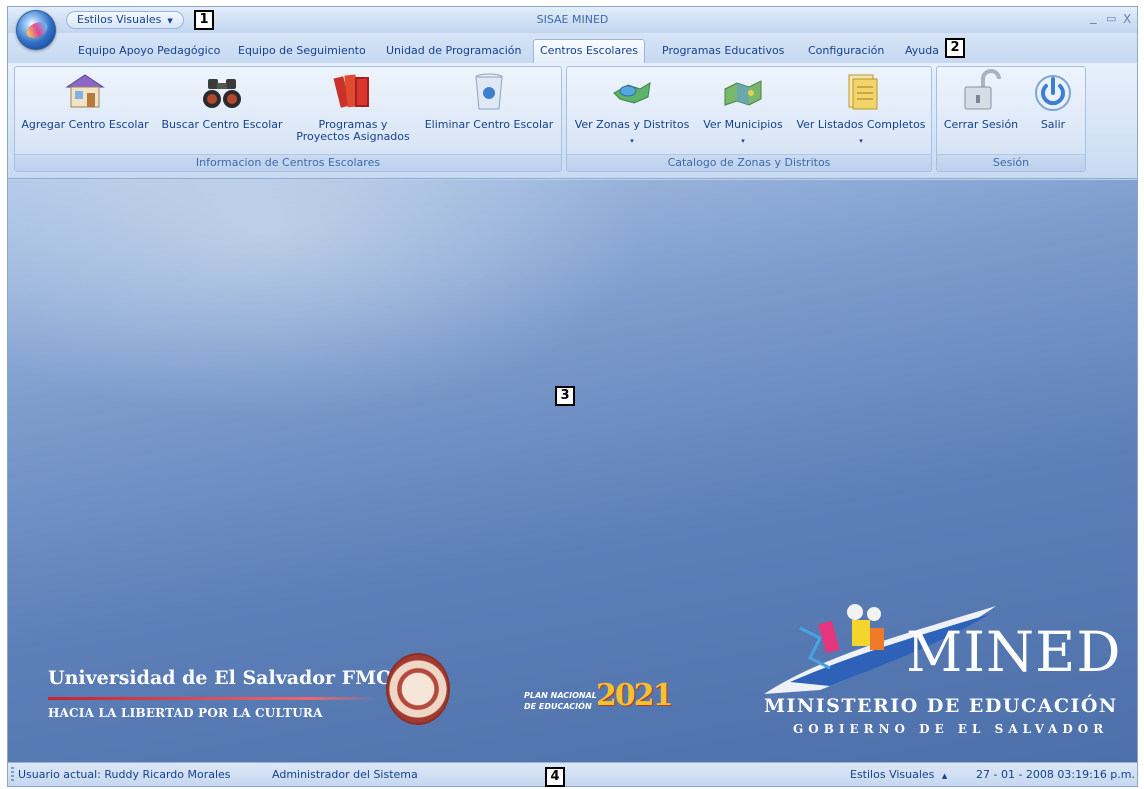 This screenshot has height=789, width=1144. Describe the element at coordinates (922, 52) in the screenshot. I see `tab-ayuda: Ayuda` at that location.